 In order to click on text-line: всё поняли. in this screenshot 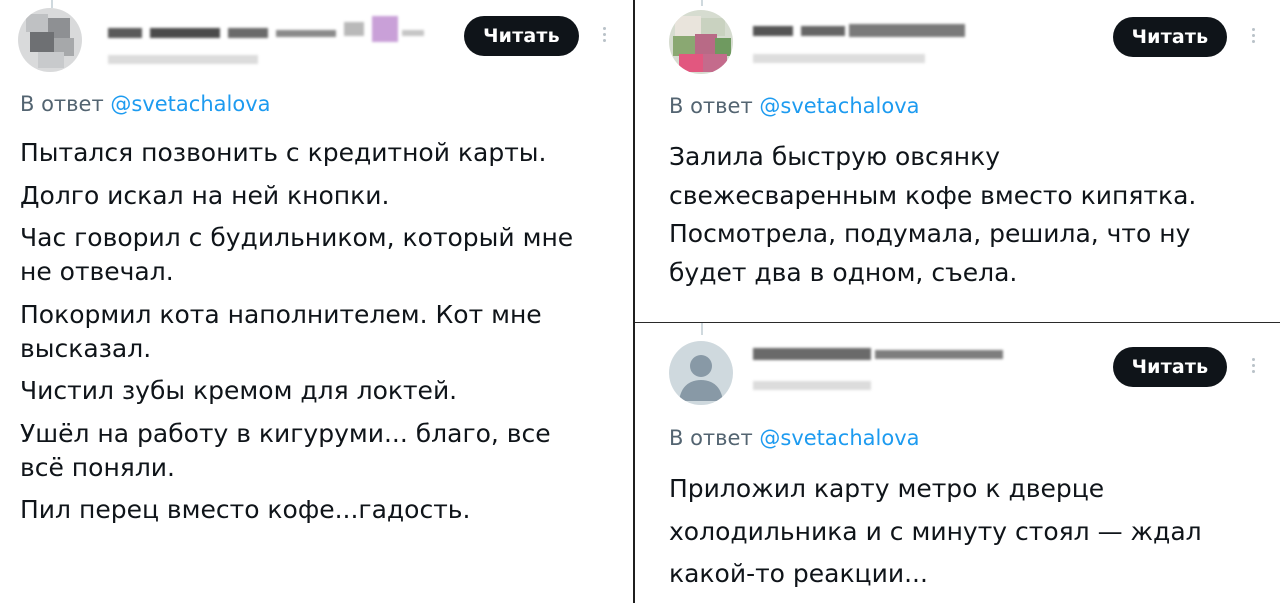, I will do `click(98, 467)`.